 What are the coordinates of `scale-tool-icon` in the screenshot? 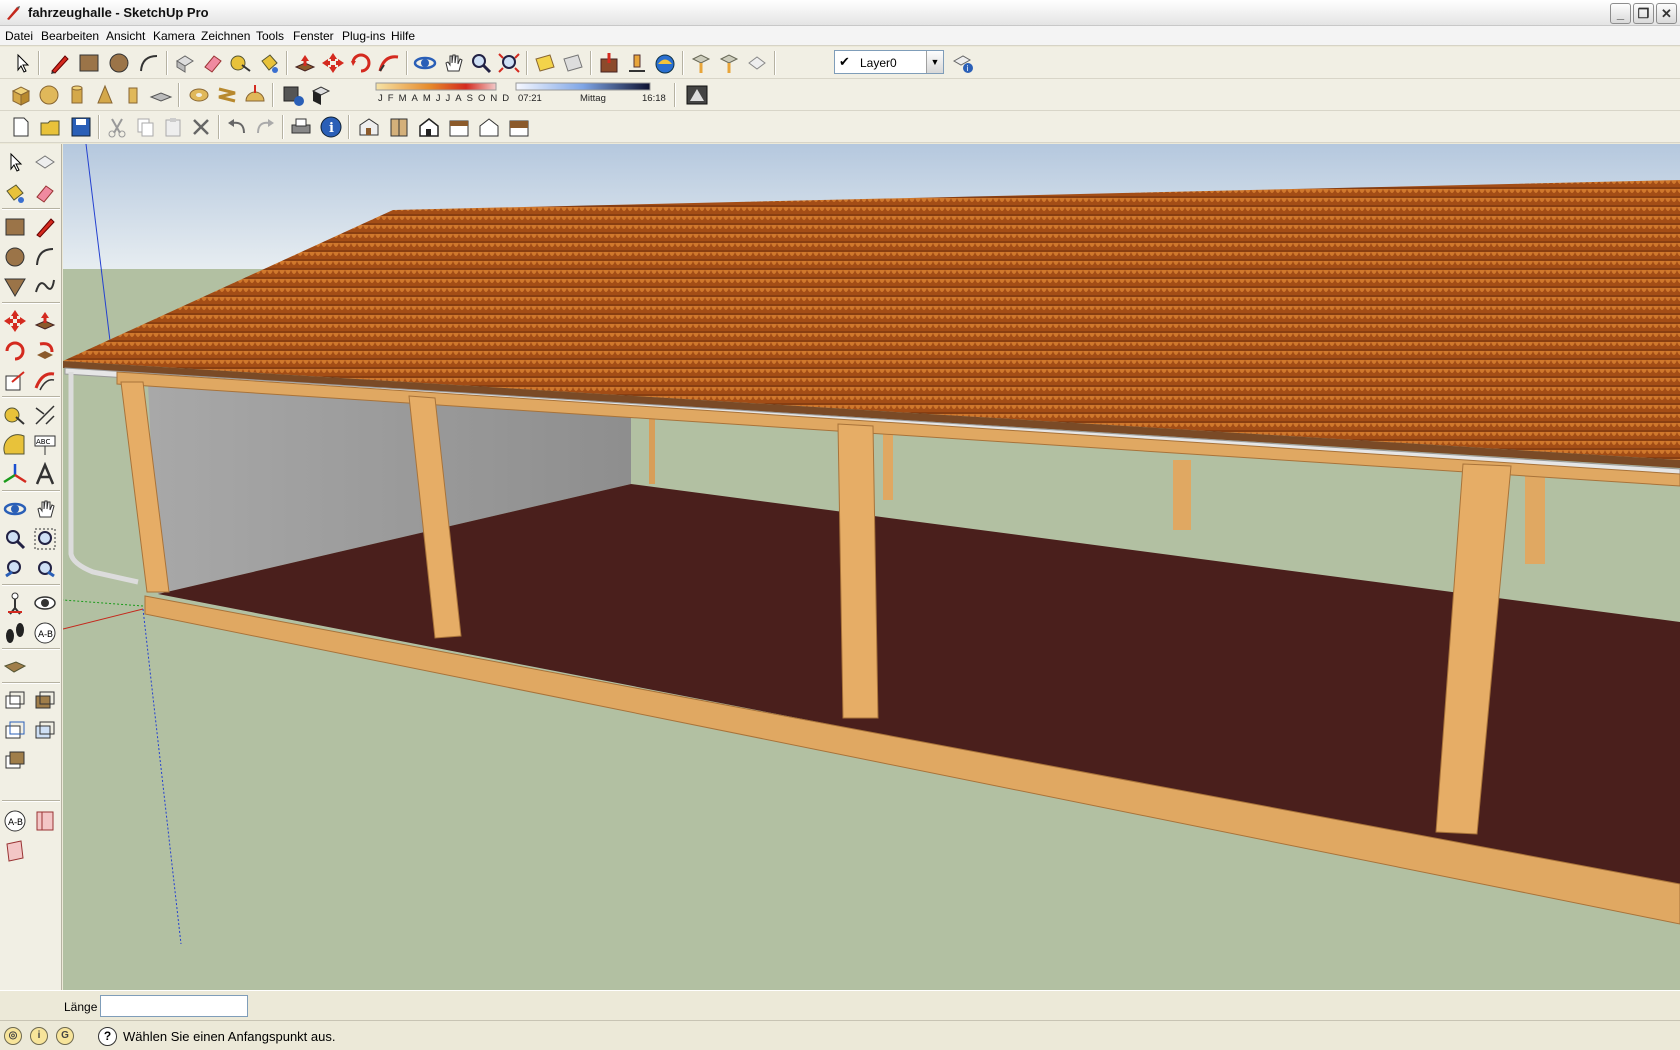 It's located at (15, 381).